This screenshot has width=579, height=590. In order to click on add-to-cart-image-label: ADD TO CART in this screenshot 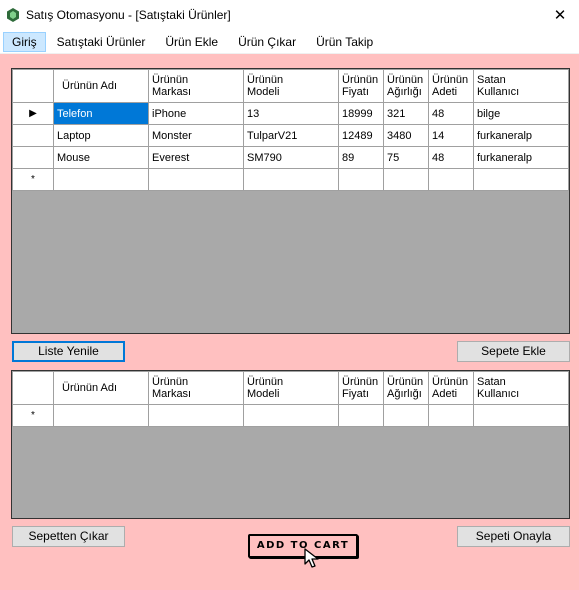, I will do `click(303, 546)`.